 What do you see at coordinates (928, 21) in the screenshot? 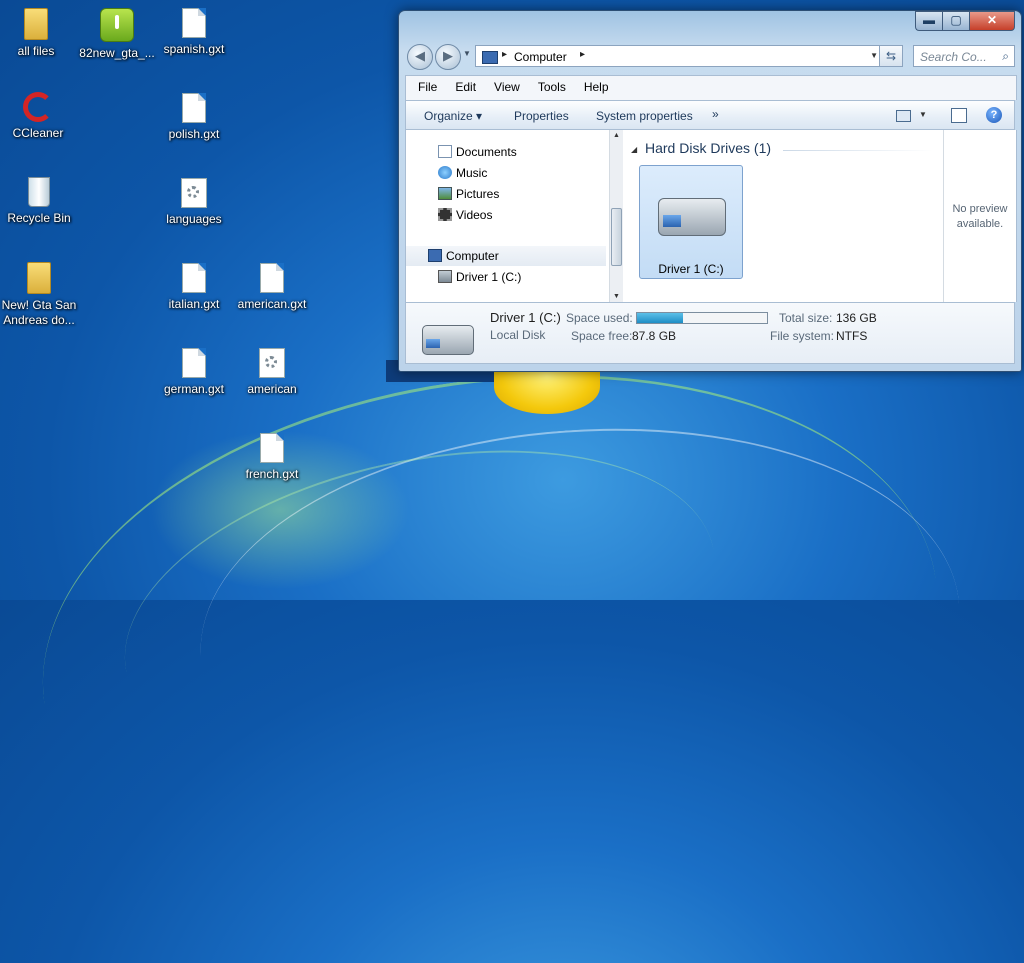
I see `minimize-button: ▬` at bounding box center [928, 21].